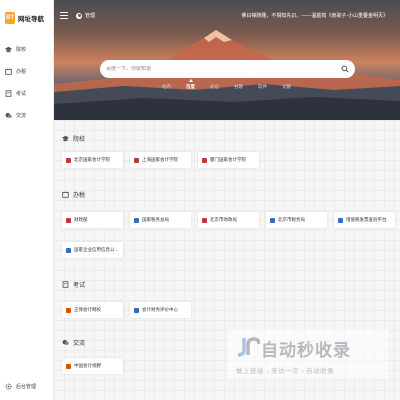 This screenshot has width=400, height=400. I want to click on skin-label: 管理, so click(90, 16).